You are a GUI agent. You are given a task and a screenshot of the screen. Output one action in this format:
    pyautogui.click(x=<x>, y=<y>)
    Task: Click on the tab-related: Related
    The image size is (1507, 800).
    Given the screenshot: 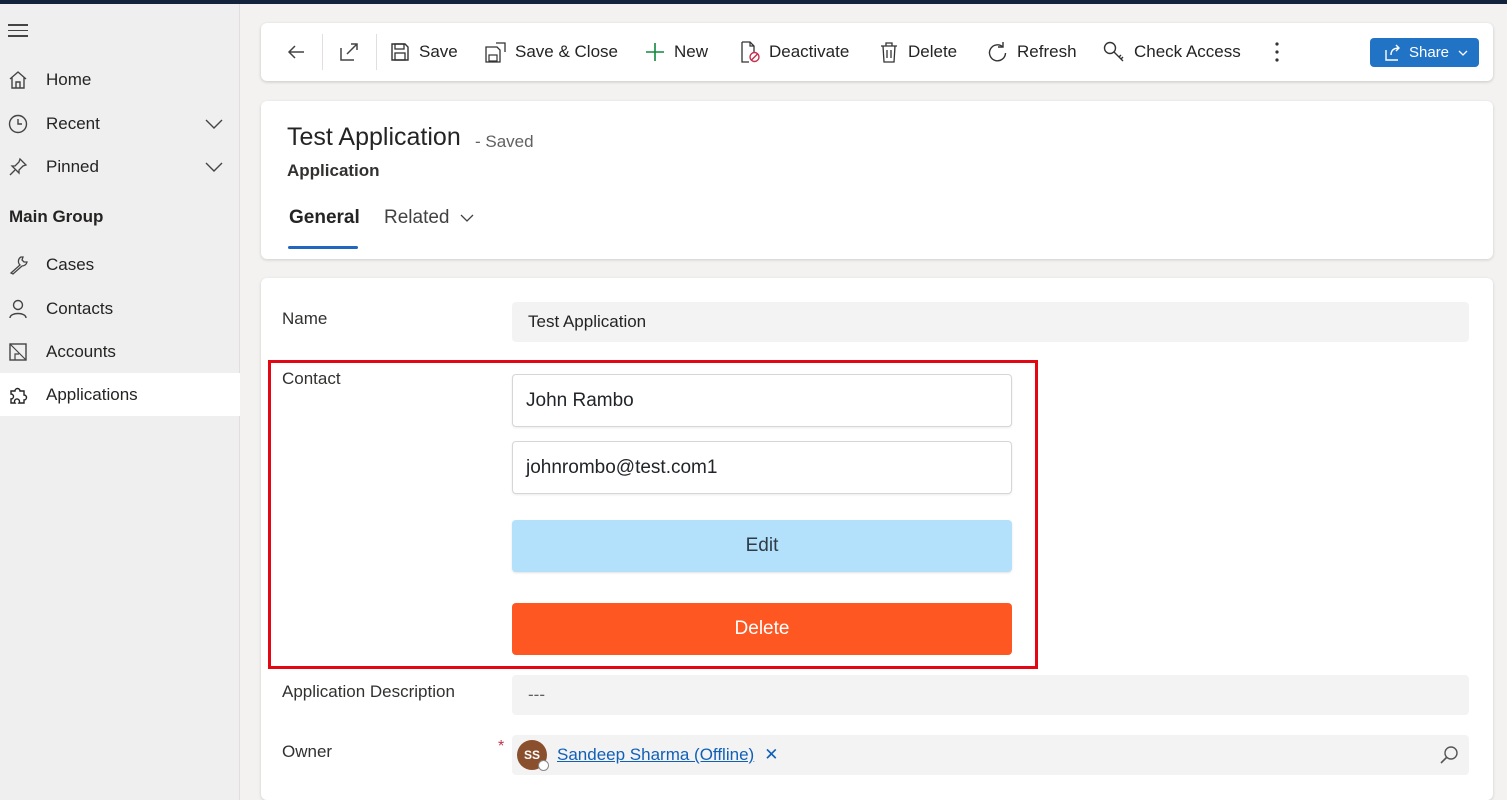 What is the action you would take?
    pyautogui.click(x=429, y=218)
    